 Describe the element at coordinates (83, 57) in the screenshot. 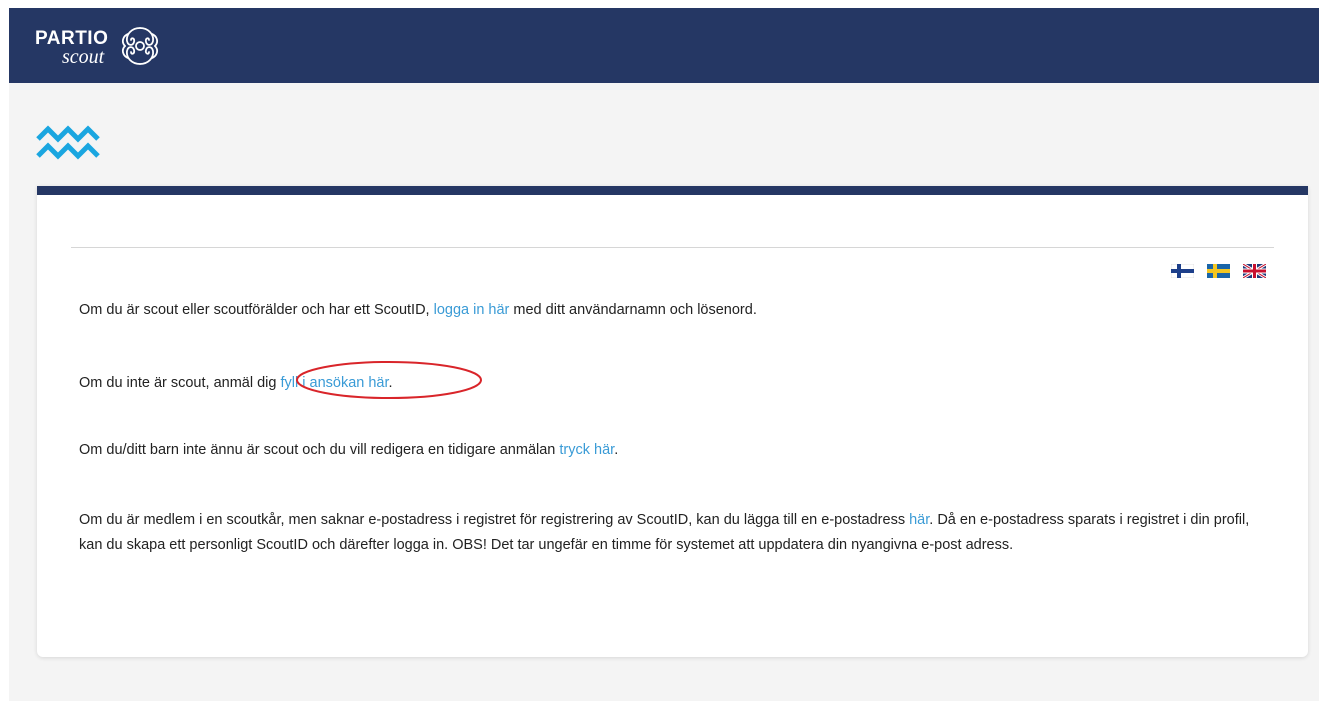

I see `logo-text-scout: scout` at that location.